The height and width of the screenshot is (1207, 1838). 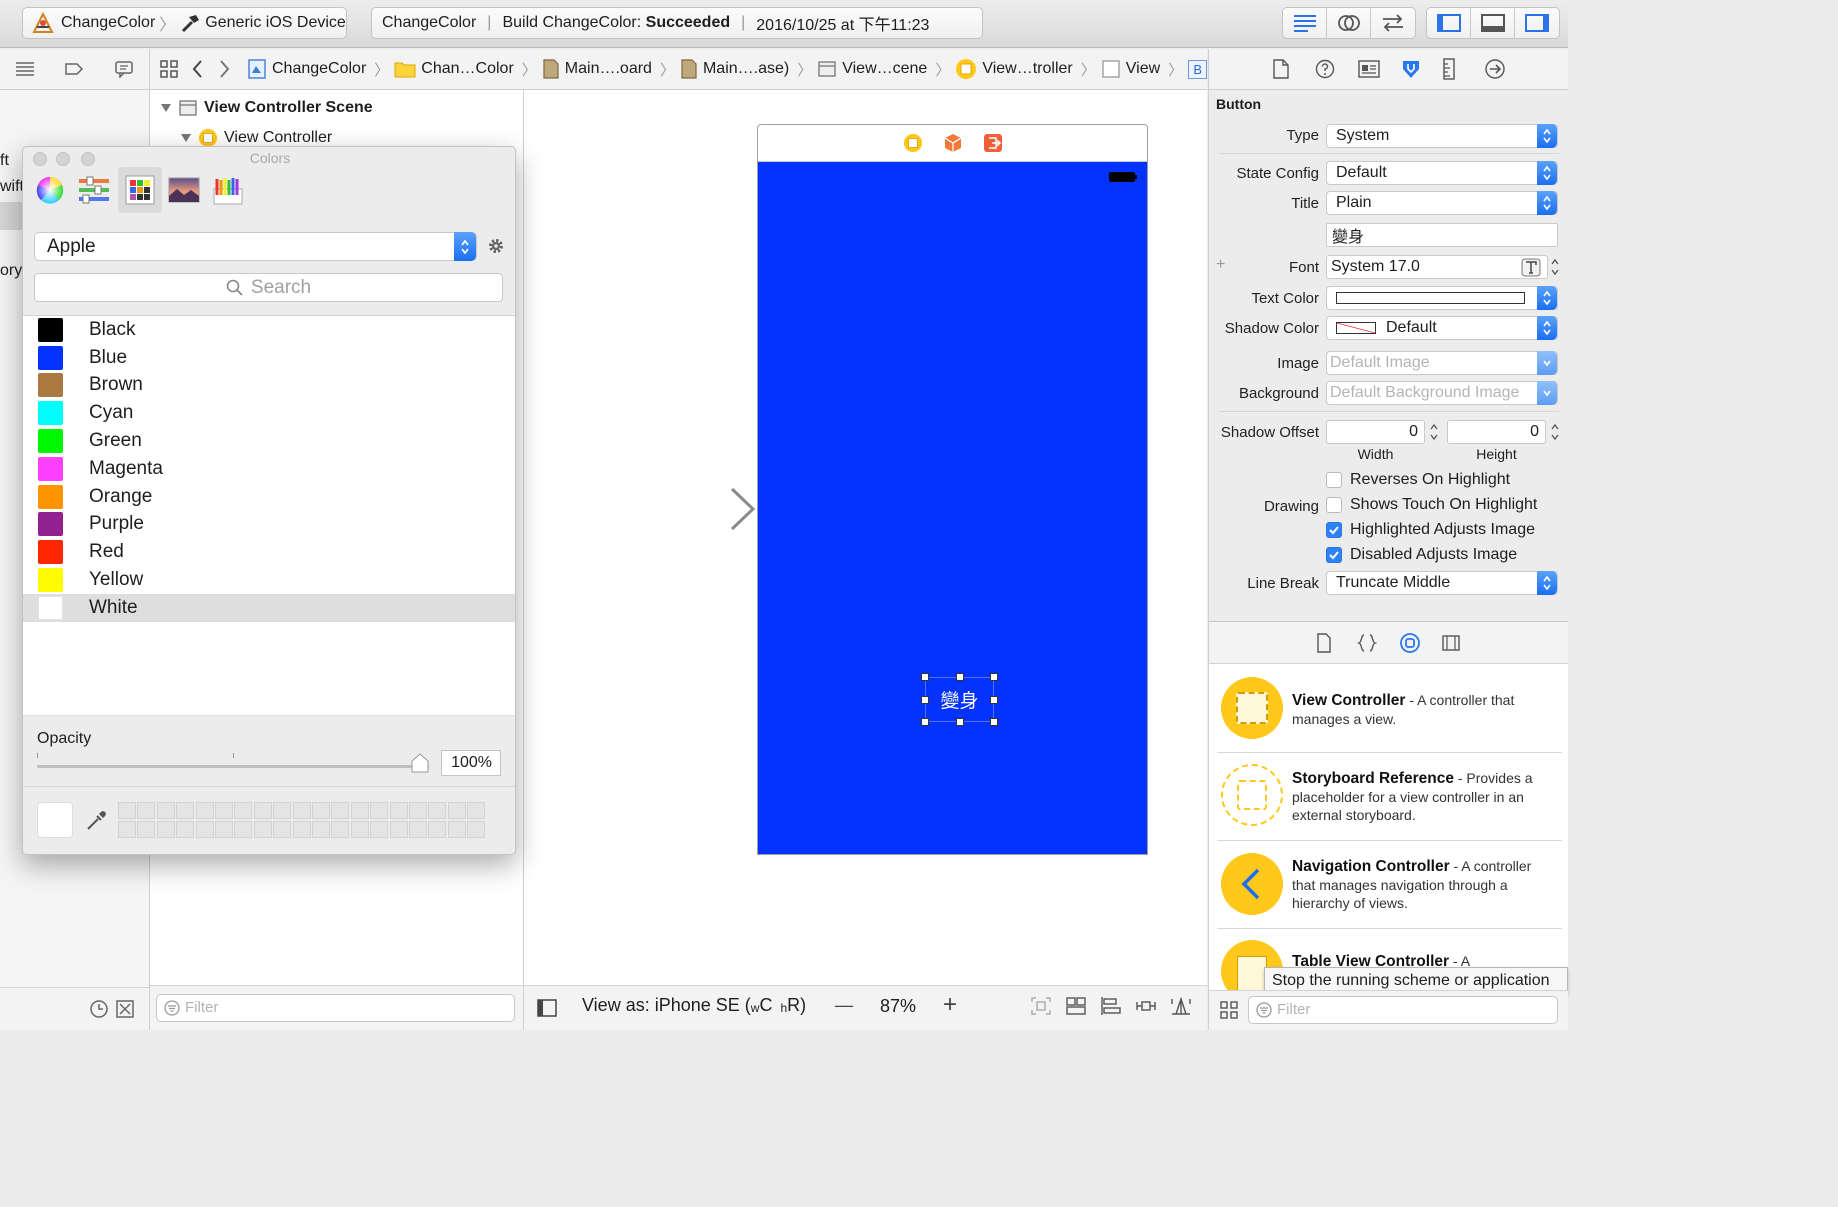 I want to click on outline-filter-field: Filter, so click(x=335, y=1008).